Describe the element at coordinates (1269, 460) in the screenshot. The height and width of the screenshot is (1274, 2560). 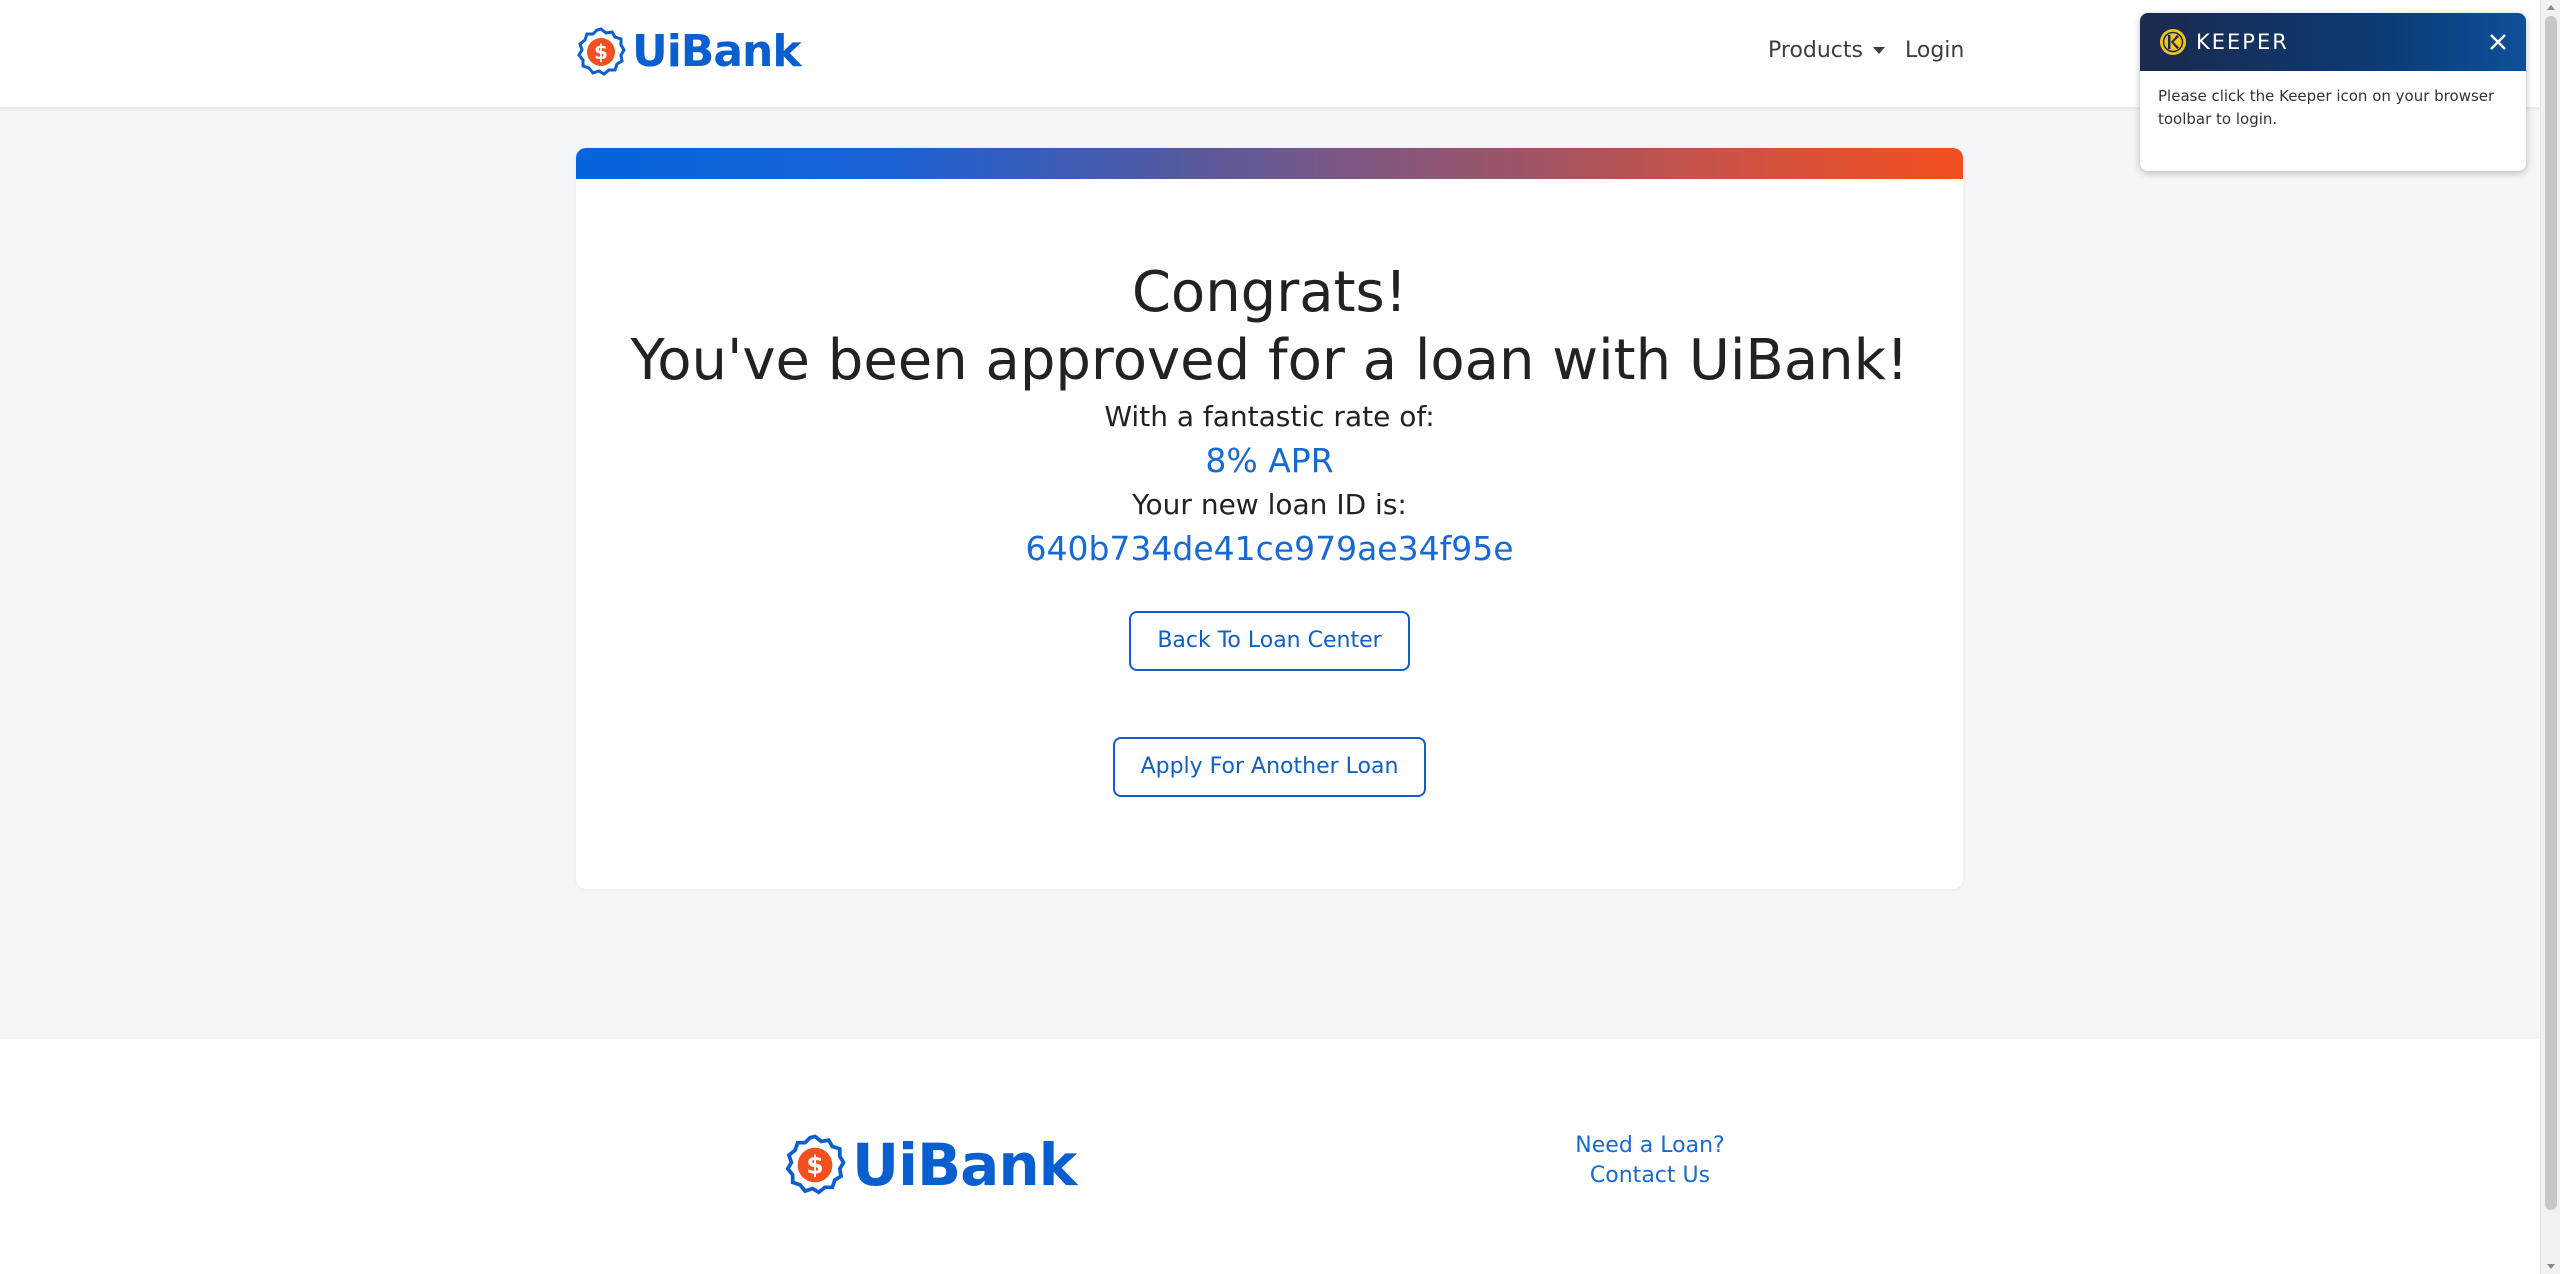
I see `rate-value: 8% APR` at that location.